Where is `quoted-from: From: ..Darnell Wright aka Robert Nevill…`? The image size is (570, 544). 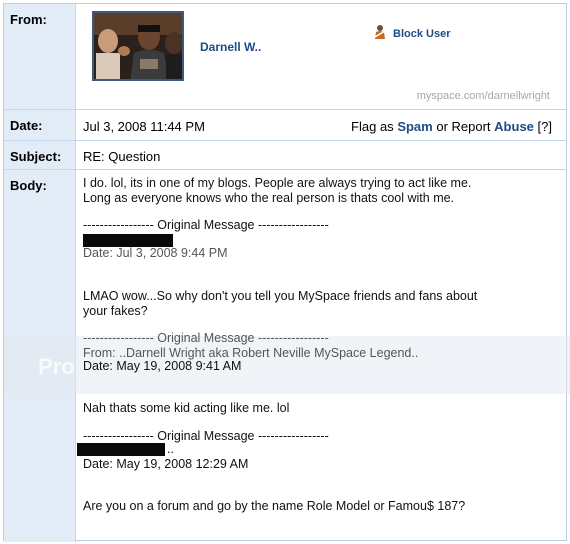
quoted-from: From: ..Darnell Wright aka Robert Nevill… is located at coordinates (251, 353).